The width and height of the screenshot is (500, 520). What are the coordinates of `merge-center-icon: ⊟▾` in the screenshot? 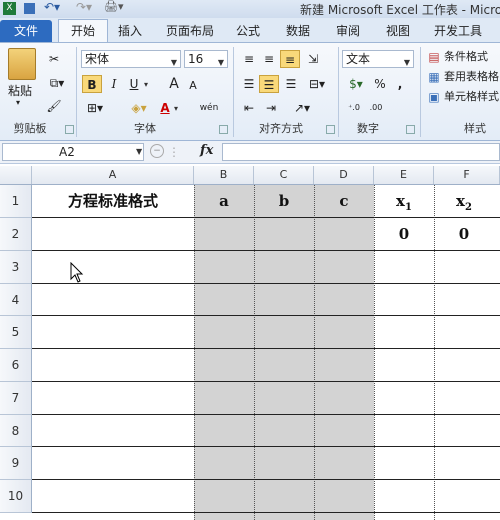 It's located at (317, 84).